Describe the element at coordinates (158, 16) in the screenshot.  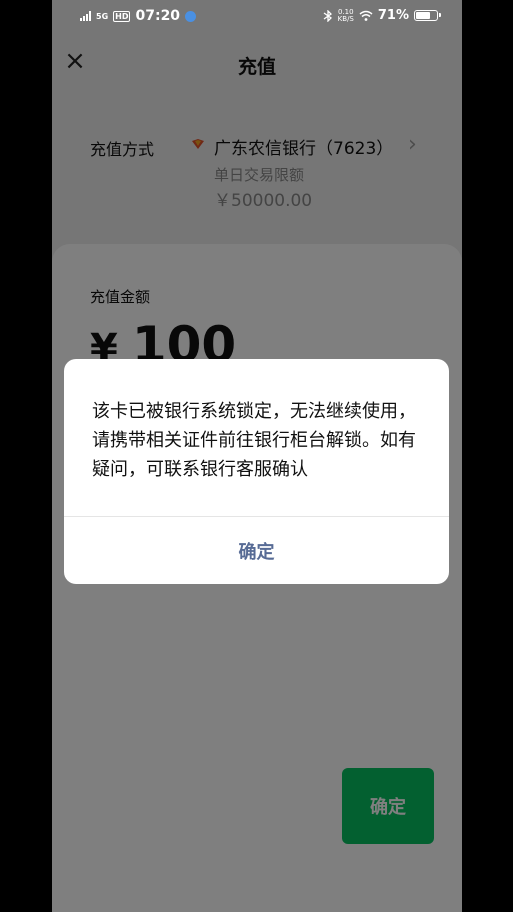
I see `status-time: 07:20` at that location.